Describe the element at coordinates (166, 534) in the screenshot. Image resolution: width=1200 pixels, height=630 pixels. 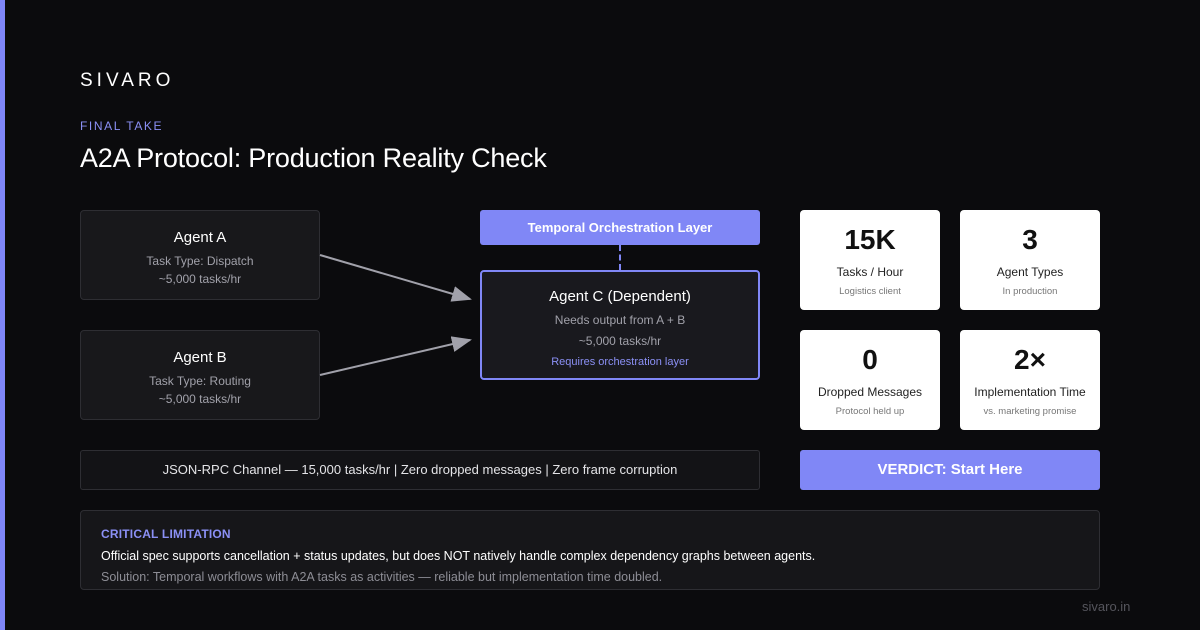
I see `limitation-heading: CRITICAL LIMITATION` at that location.